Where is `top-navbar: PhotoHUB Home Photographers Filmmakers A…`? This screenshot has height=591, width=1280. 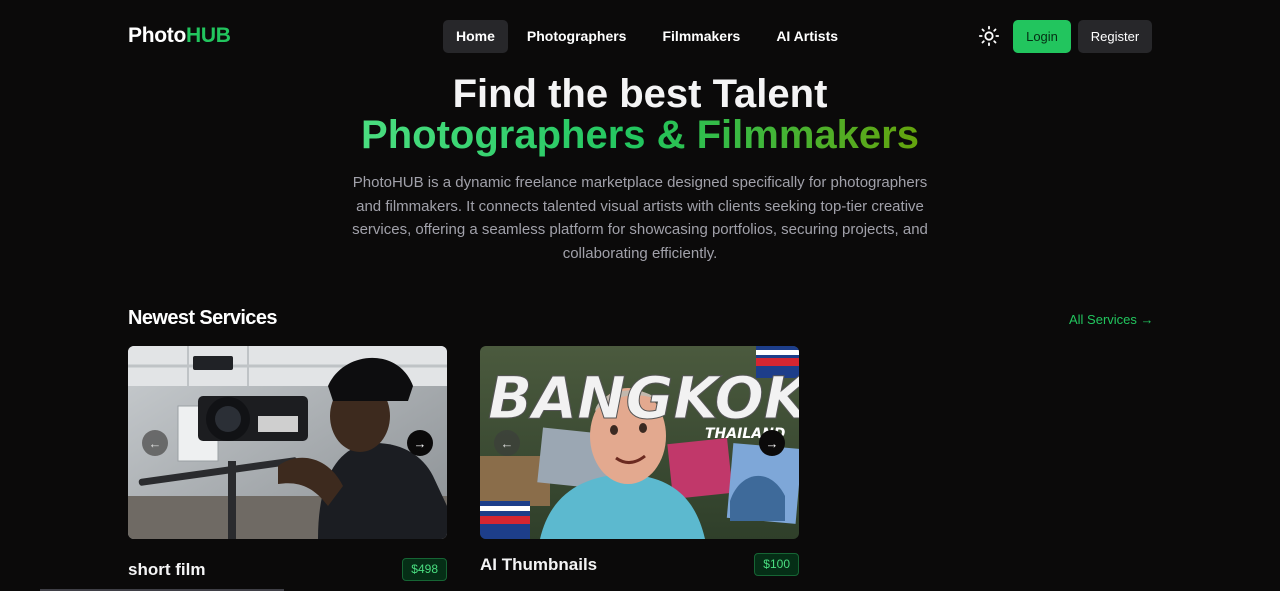 top-navbar: PhotoHUB Home Photographers Filmmakers A… is located at coordinates (640, 36).